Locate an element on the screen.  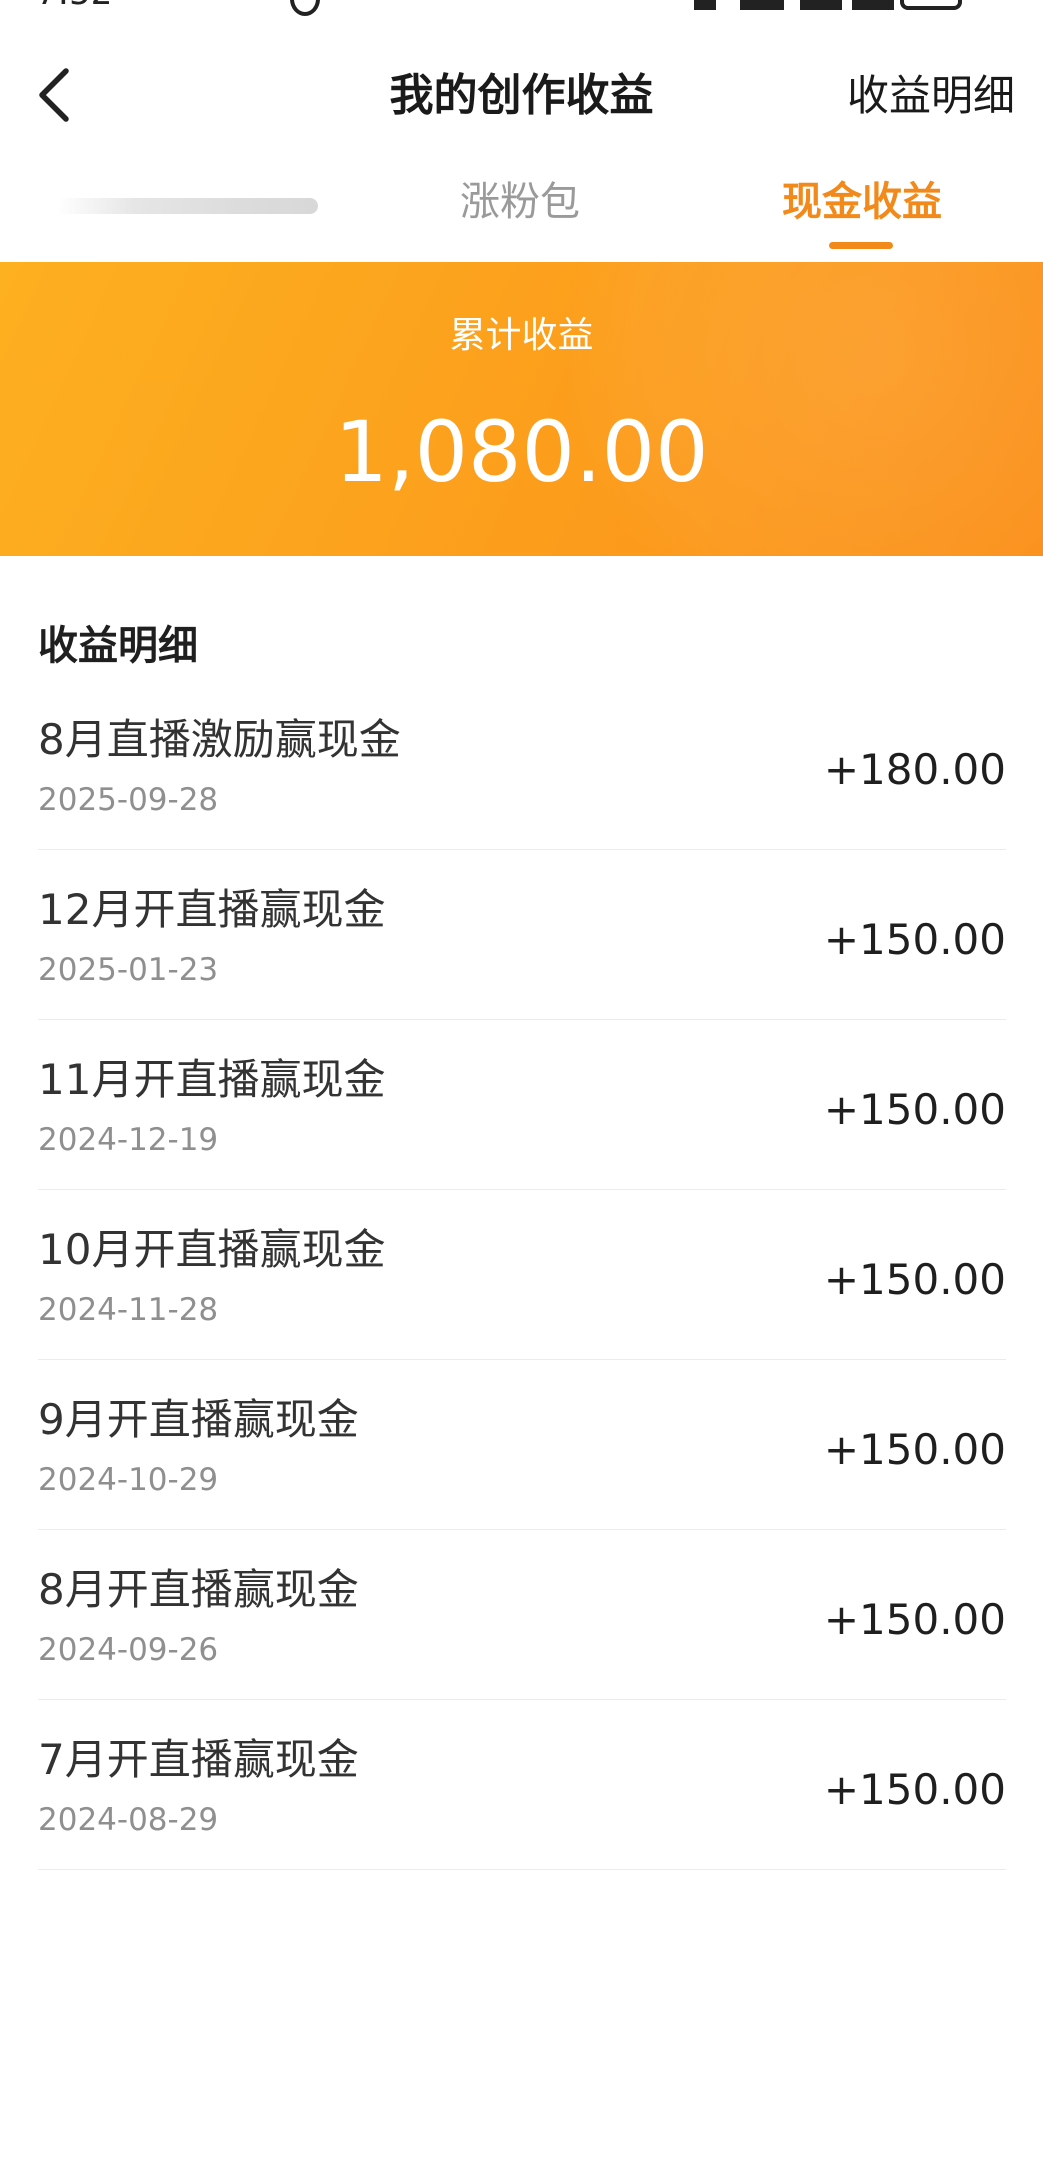
record-date: 2024-12-19 is located at coordinates (128, 1140).